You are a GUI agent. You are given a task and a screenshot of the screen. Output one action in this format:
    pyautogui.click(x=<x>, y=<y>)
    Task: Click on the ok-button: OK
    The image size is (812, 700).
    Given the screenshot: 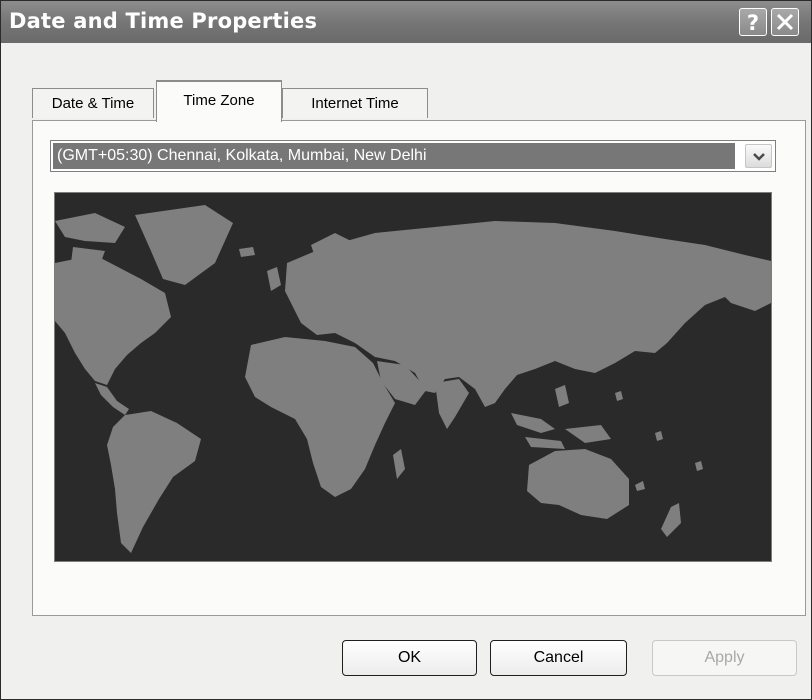 What is the action you would take?
    pyautogui.click(x=409, y=658)
    